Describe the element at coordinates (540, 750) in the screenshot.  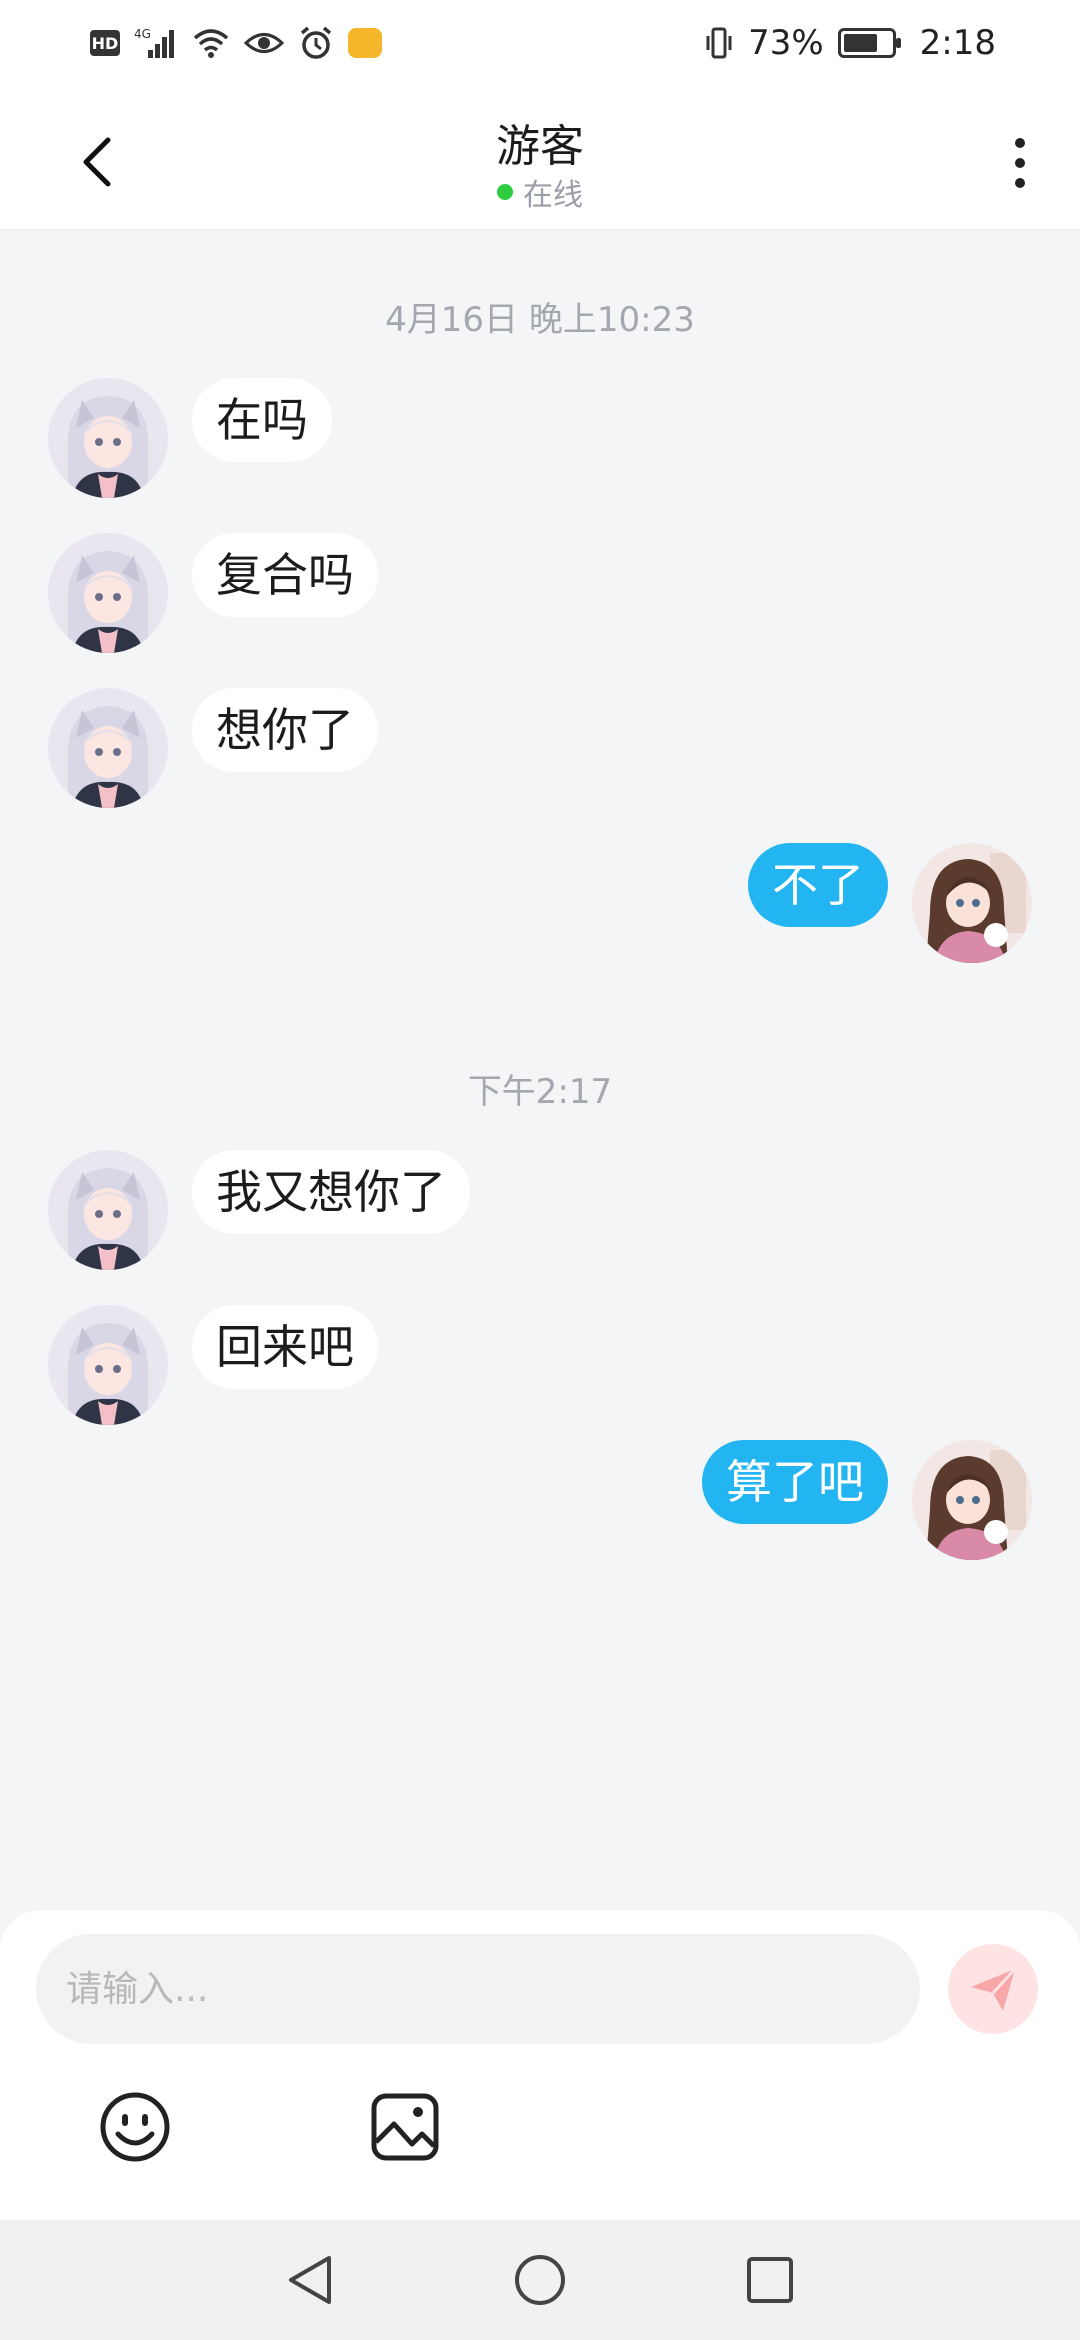
I see `message-row: 想你了` at that location.